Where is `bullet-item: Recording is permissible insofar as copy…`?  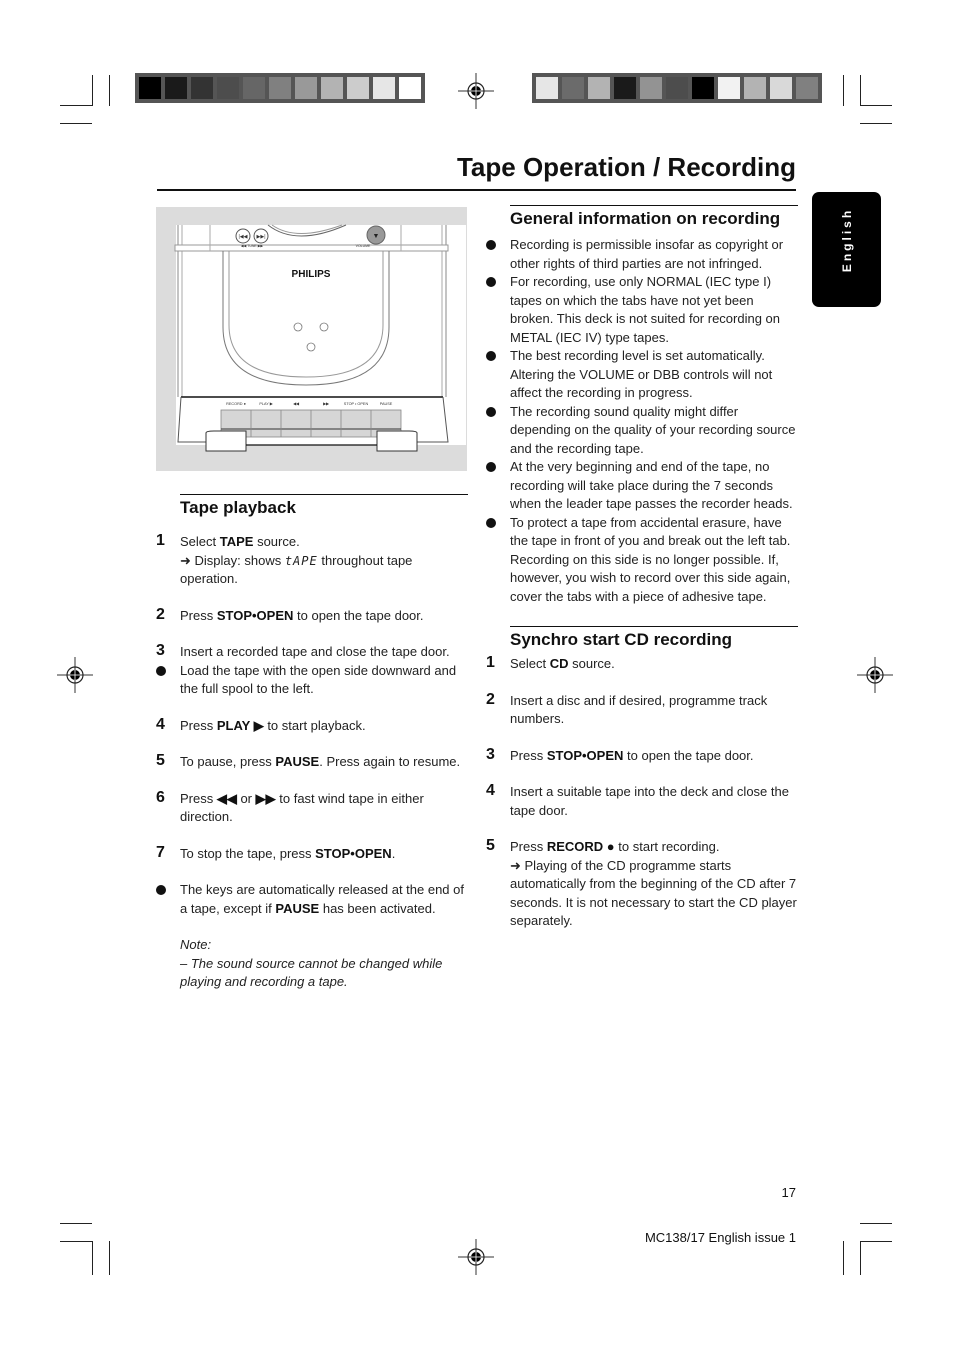
bullet-item: Recording is permissible insofar as copy… is located at coordinates (642, 254).